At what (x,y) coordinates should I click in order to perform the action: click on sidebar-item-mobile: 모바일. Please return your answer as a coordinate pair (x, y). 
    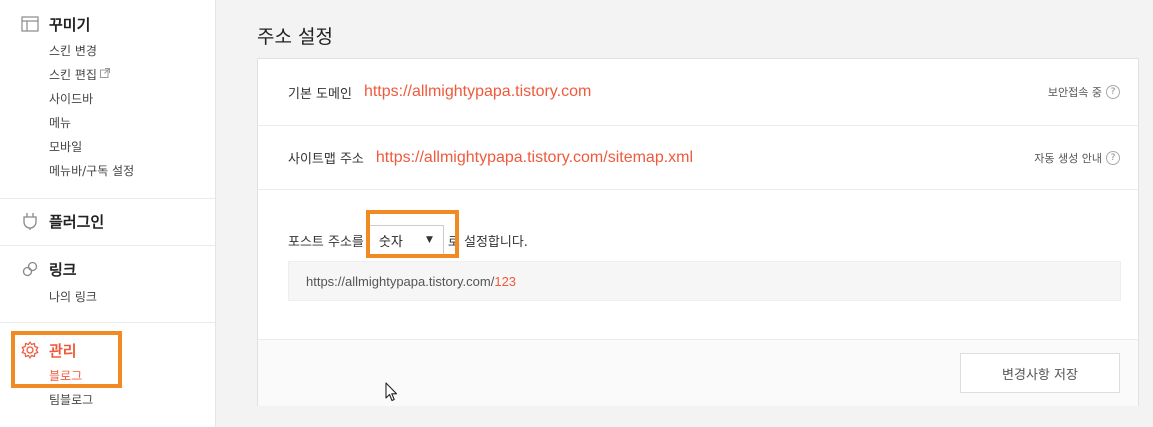
    Looking at the image, I should click on (132, 147).